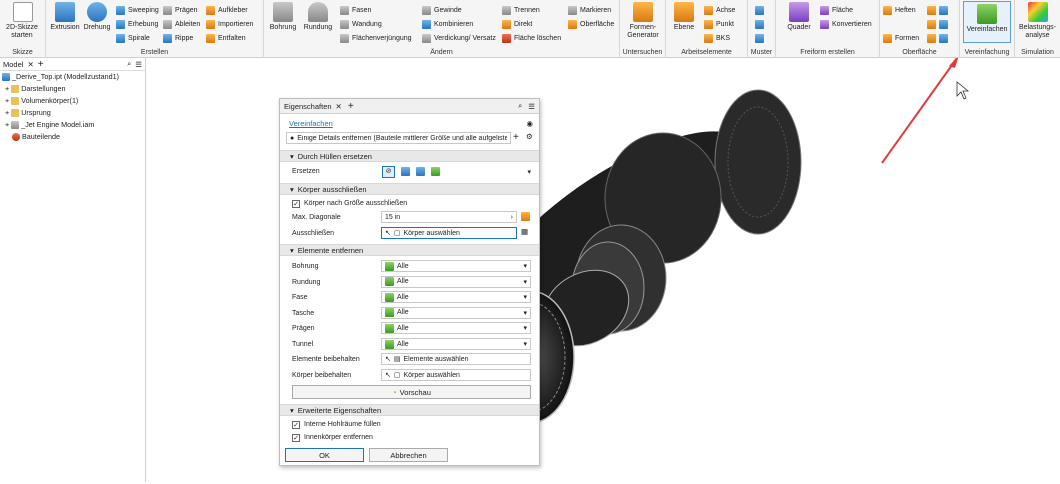  What do you see at coordinates (394, 392) in the screenshot?
I see `preview-icon: ◔` at bounding box center [394, 392].